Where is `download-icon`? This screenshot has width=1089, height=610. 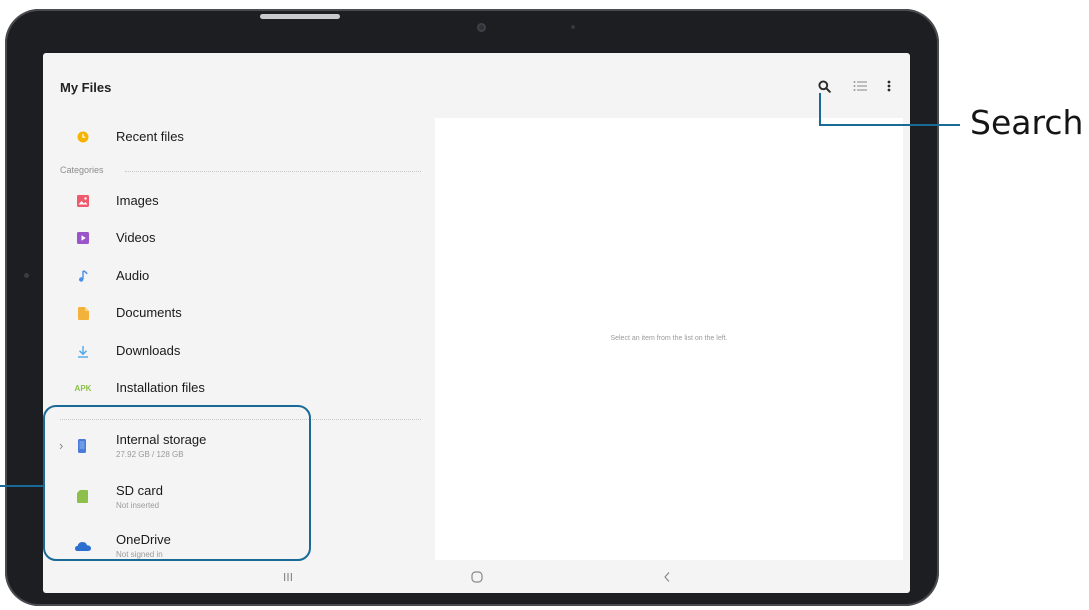 download-icon is located at coordinates (83, 351).